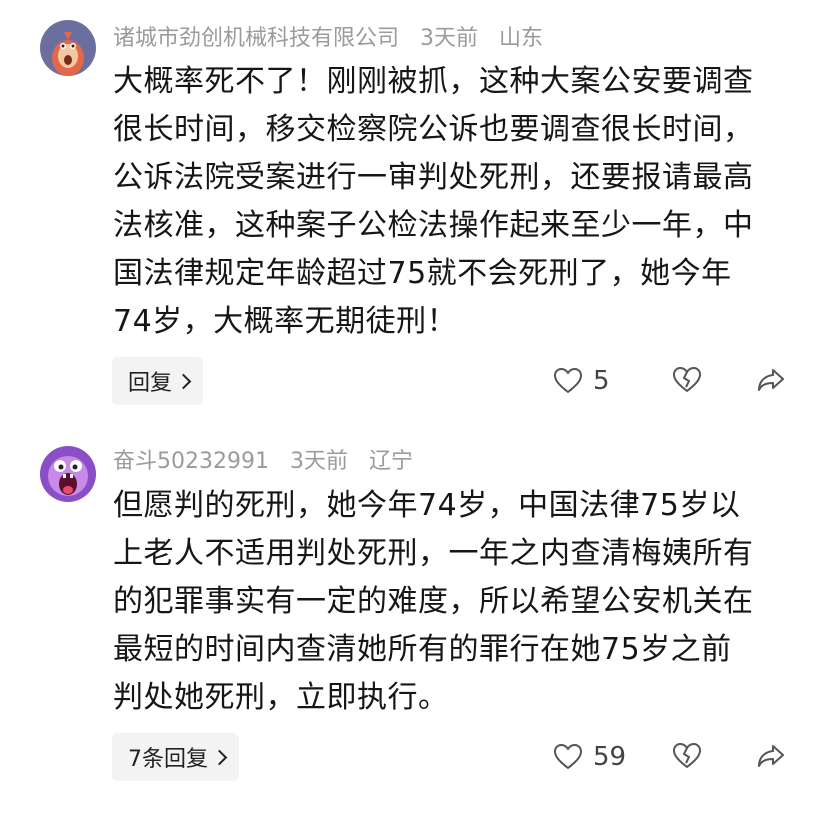 Image resolution: width=828 pixels, height=816 pixels. What do you see at coordinates (285, 321) in the screenshot?
I see `comment-line: 74岁，大概率无期徒刑！` at bounding box center [285, 321].